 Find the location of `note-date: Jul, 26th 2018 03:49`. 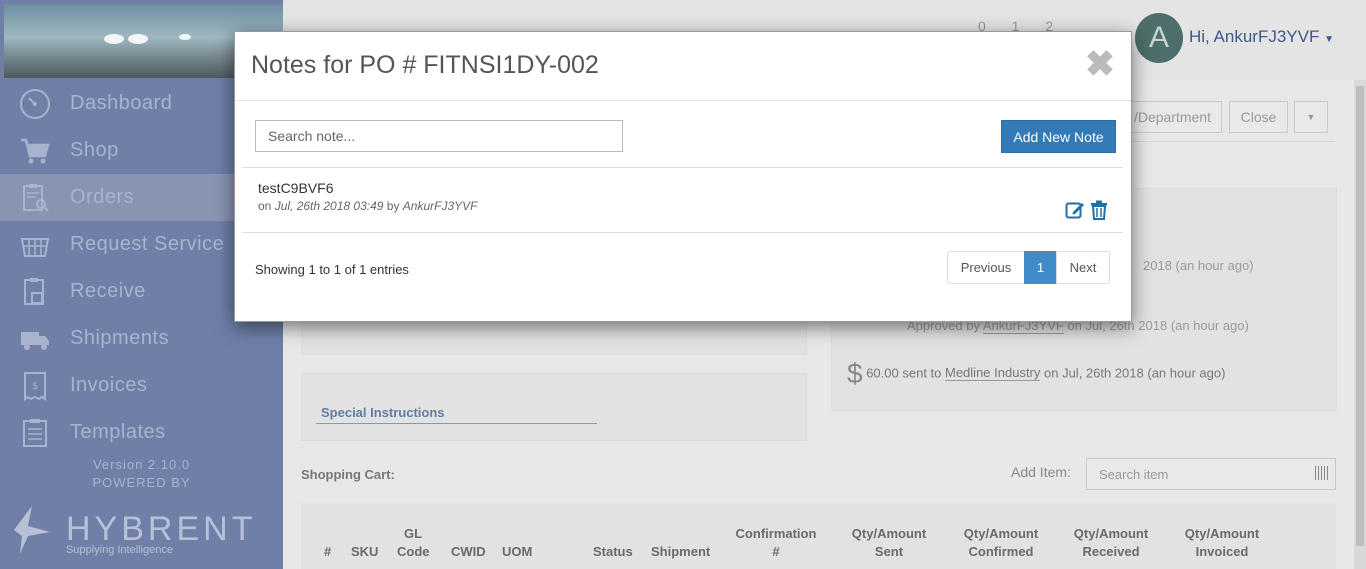

note-date: Jul, 26th 2018 03:49 is located at coordinates (329, 206).